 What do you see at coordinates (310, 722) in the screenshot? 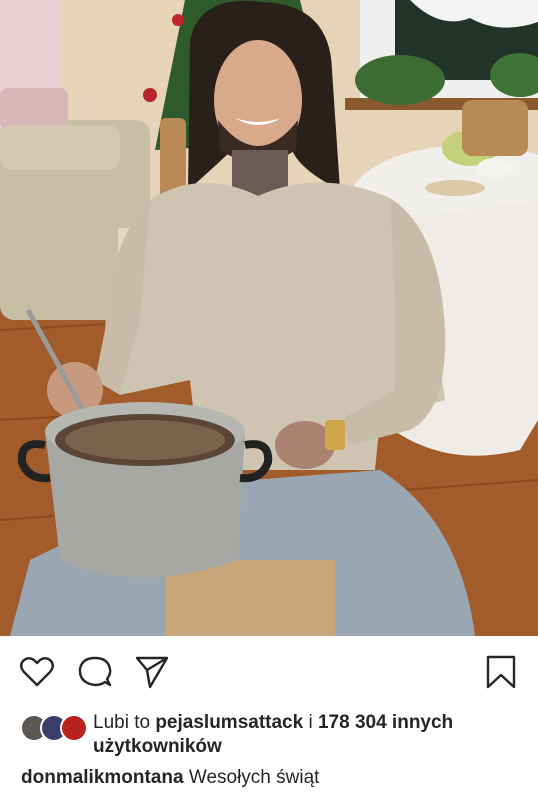
I see `likes-middle: i` at bounding box center [310, 722].